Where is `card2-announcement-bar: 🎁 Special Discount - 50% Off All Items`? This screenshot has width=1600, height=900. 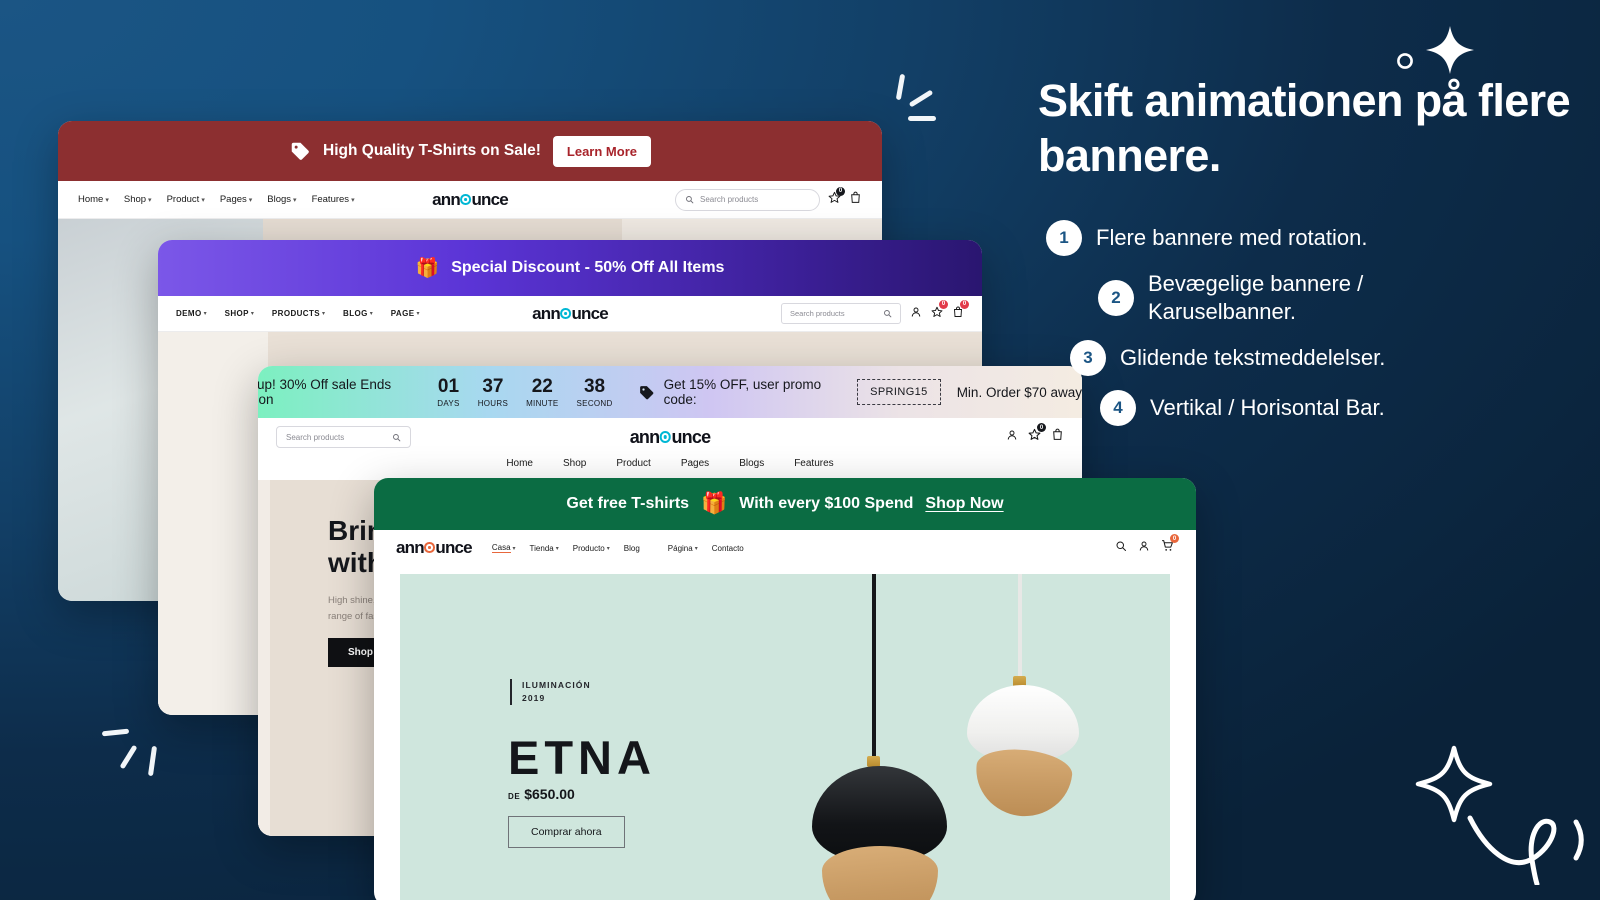
card2-announcement-bar: 🎁 Special Discount - 50% Off All Items is located at coordinates (570, 268).